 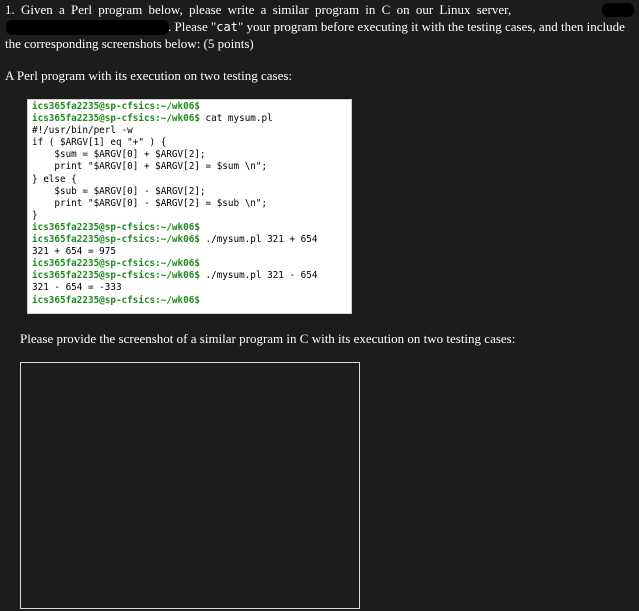 What do you see at coordinates (87, 27) in the screenshot?
I see `redacted-block-left` at bounding box center [87, 27].